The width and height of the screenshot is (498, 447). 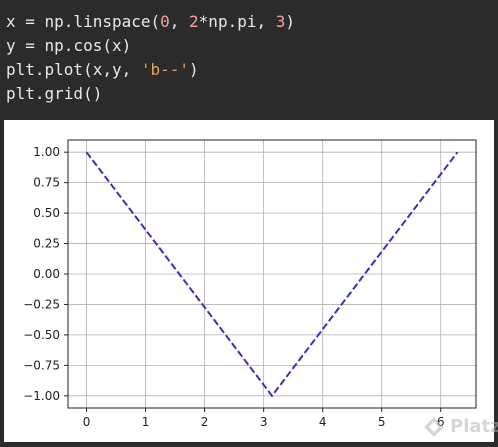 I want to click on y-tick-label: 0.25, so click(x=46, y=244).